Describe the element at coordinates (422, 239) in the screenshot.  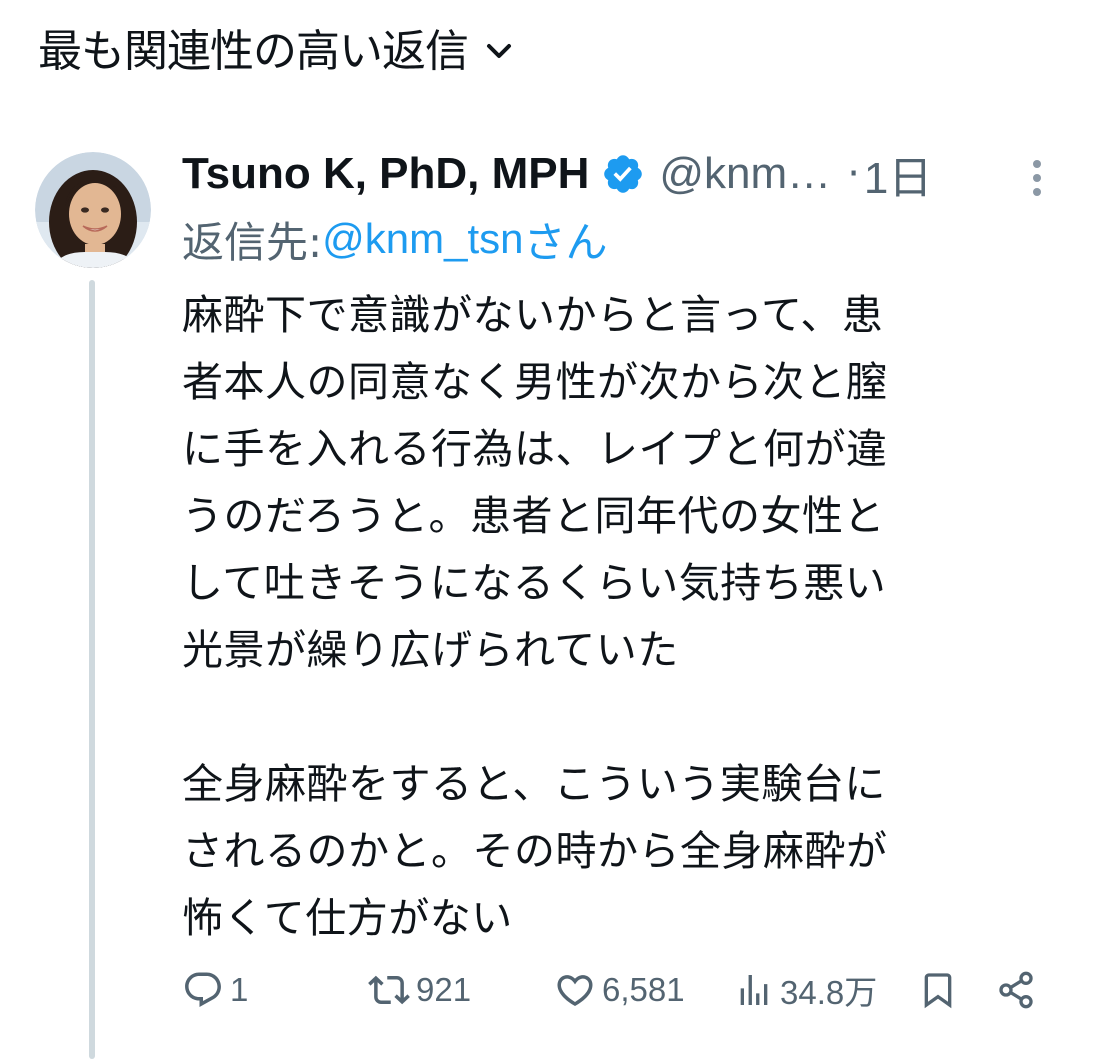
I see `replying-to-user-link: @knm_tsn` at that location.